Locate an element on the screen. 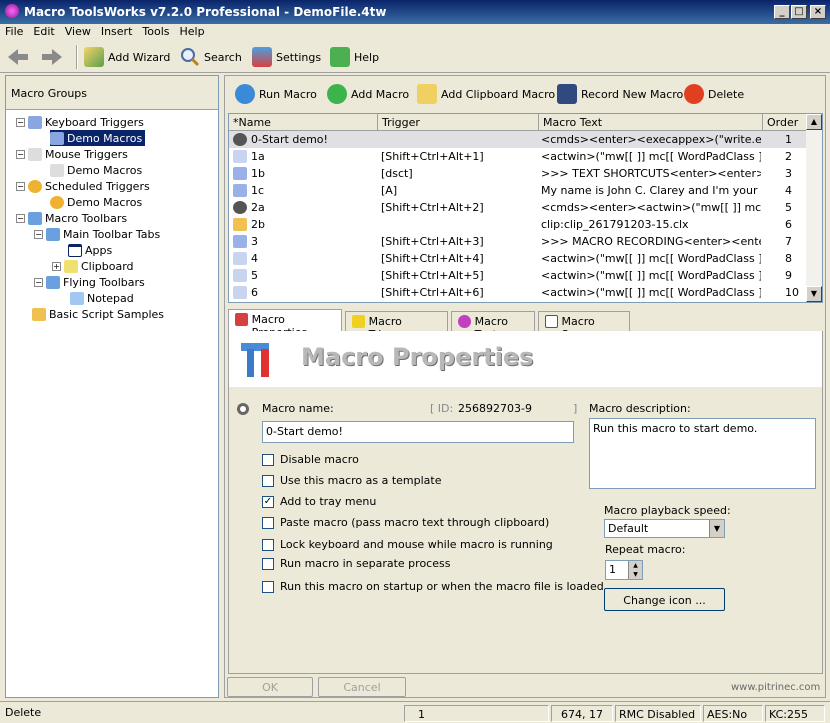 This screenshot has width=830, height=723. tree-item-mouse-triggers: − Mouse Triggers is located at coordinates (72, 154).